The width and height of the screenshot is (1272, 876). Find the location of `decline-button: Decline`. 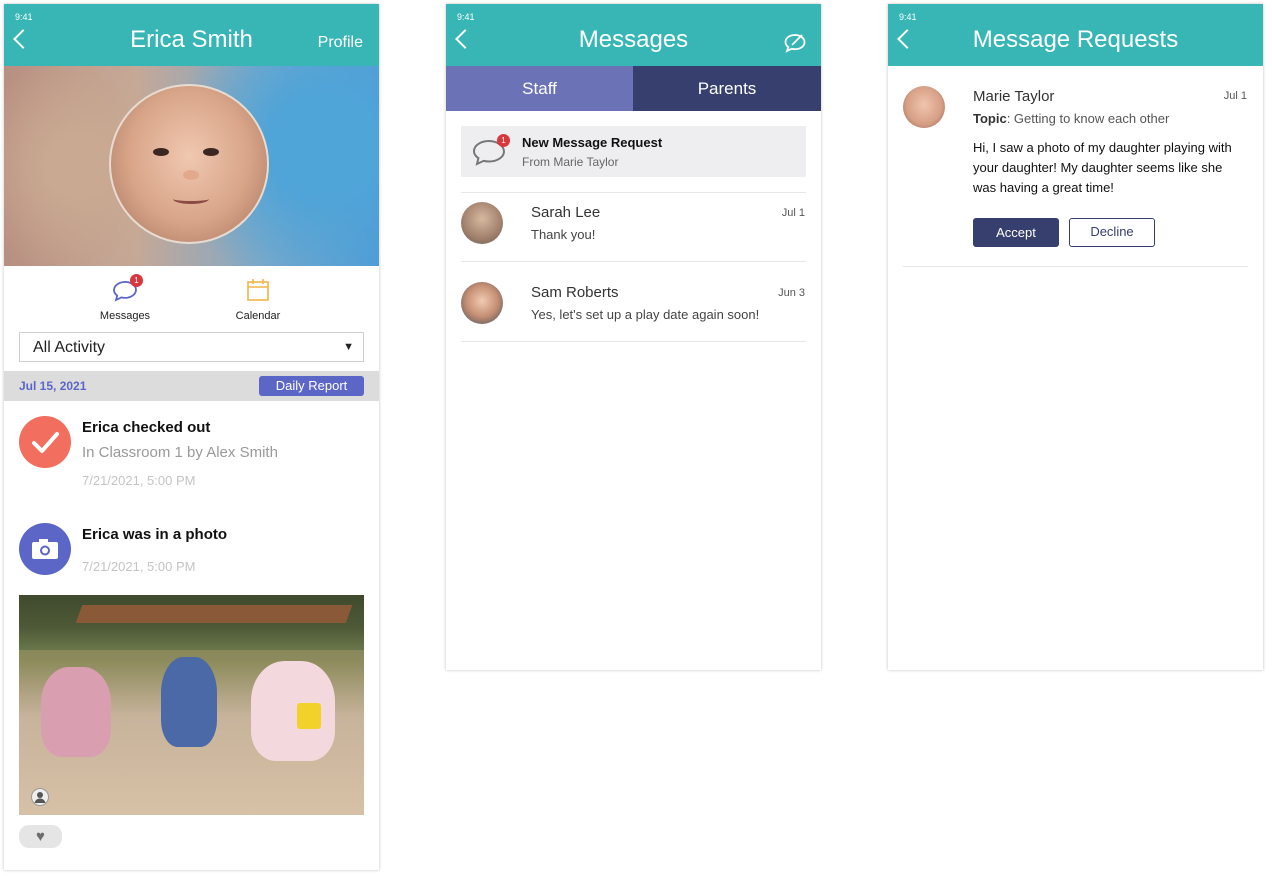

decline-button: Decline is located at coordinates (1112, 232).